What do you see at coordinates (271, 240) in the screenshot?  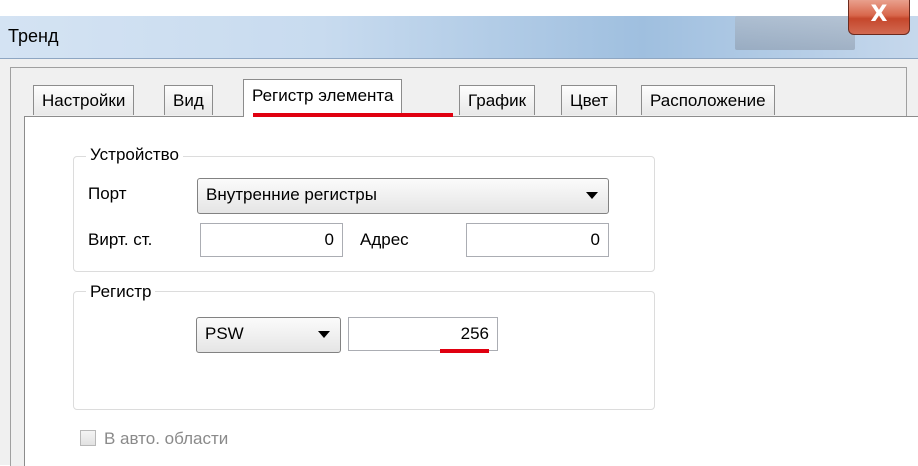 I see `virt-station-field: 0` at bounding box center [271, 240].